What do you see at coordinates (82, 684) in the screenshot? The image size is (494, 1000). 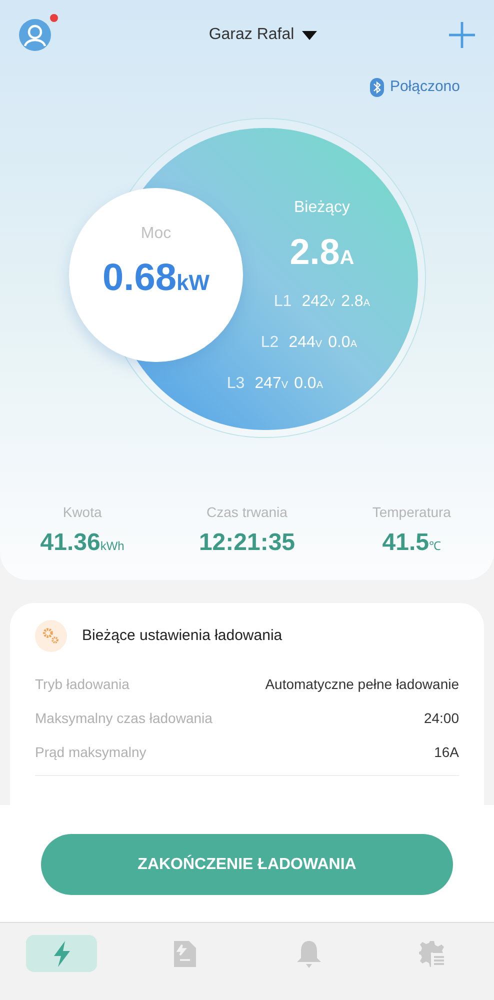 I see `setting-label: Tryb ładowania` at bounding box center [82, 684].